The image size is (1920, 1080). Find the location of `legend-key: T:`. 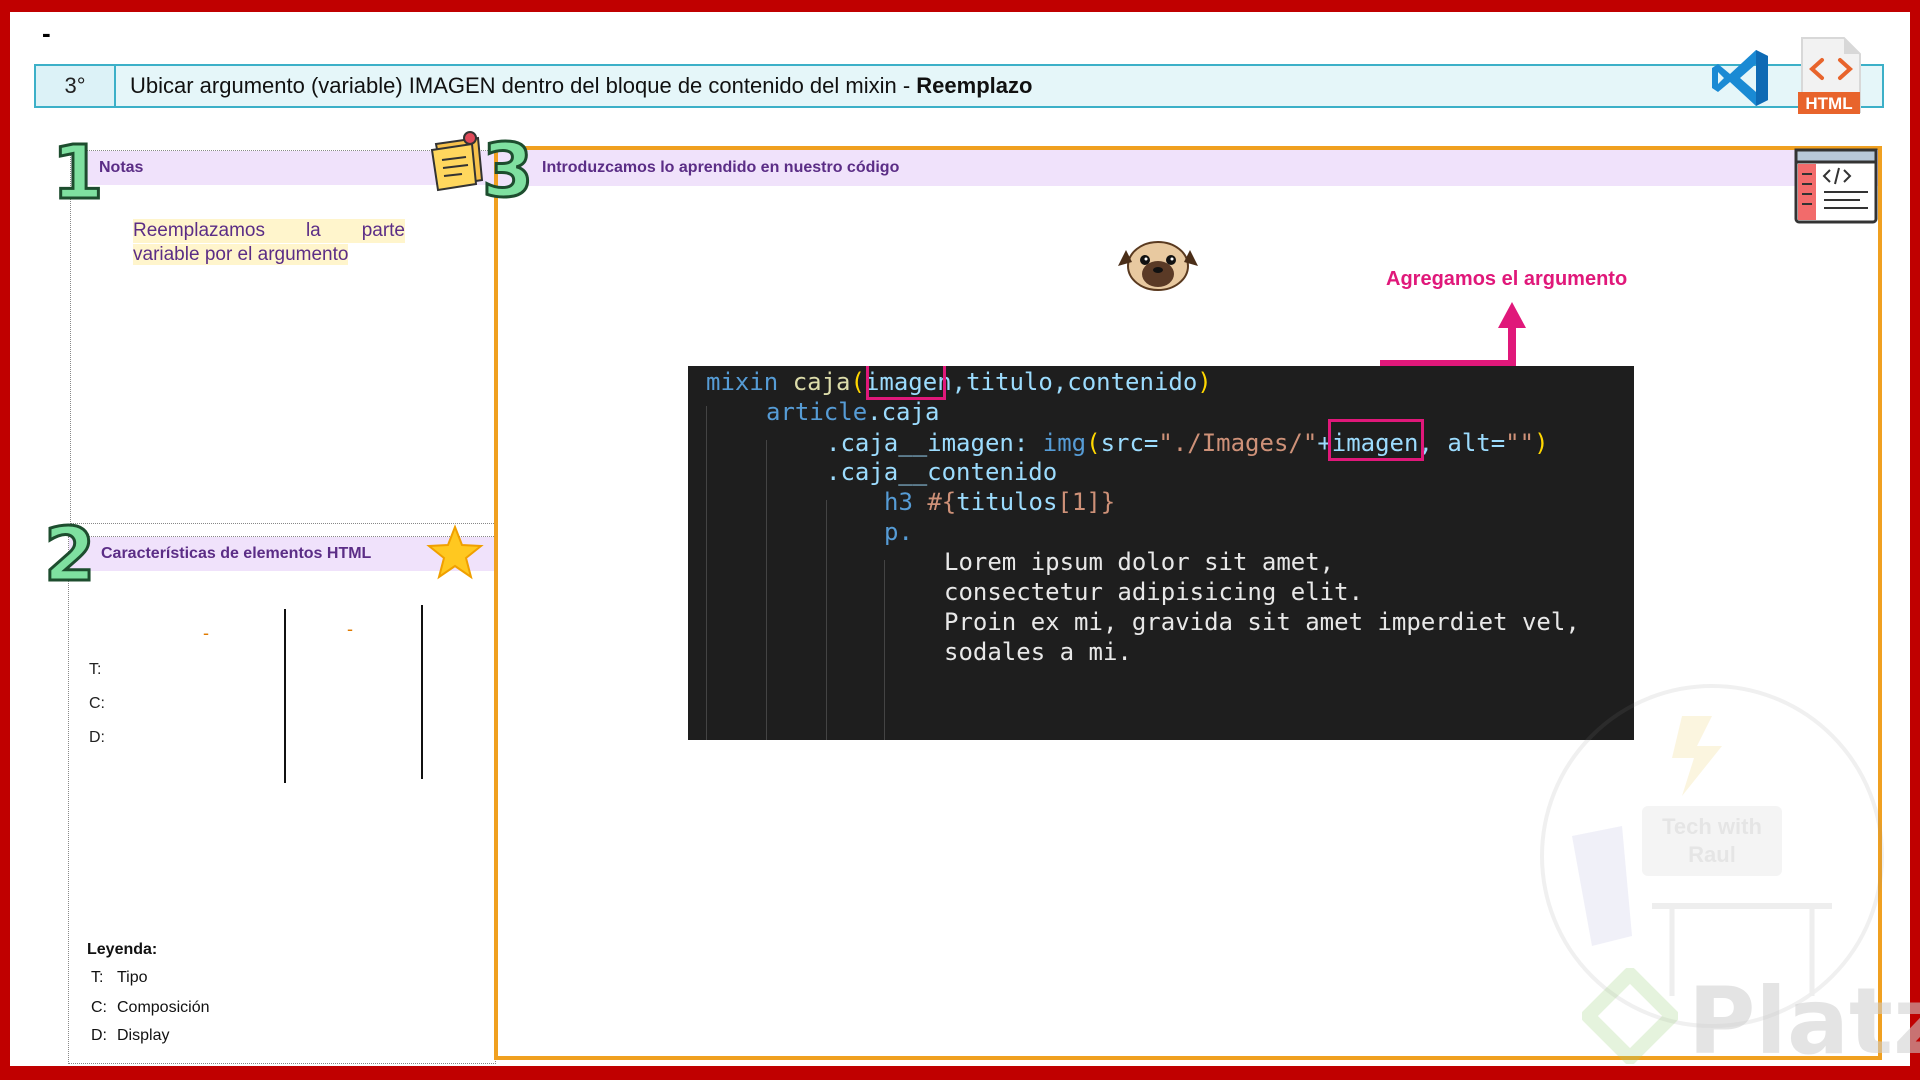

legend-key: T: is located at coordinates (97, 977).